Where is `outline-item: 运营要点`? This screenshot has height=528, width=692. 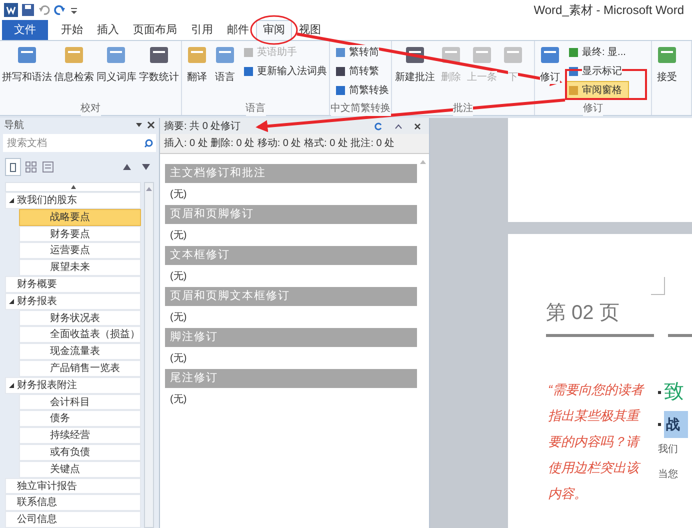 outline-item: 运营要点 is located at coordinates (80, 251).